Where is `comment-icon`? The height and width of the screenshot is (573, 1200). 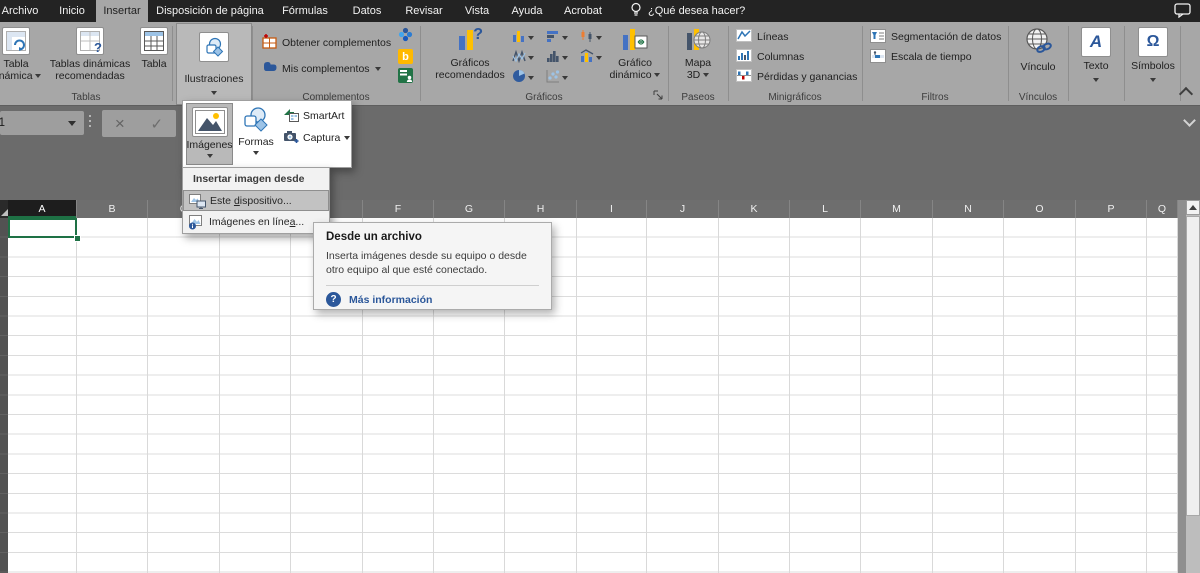 comment-icon is located at coordinates (1183, 13).